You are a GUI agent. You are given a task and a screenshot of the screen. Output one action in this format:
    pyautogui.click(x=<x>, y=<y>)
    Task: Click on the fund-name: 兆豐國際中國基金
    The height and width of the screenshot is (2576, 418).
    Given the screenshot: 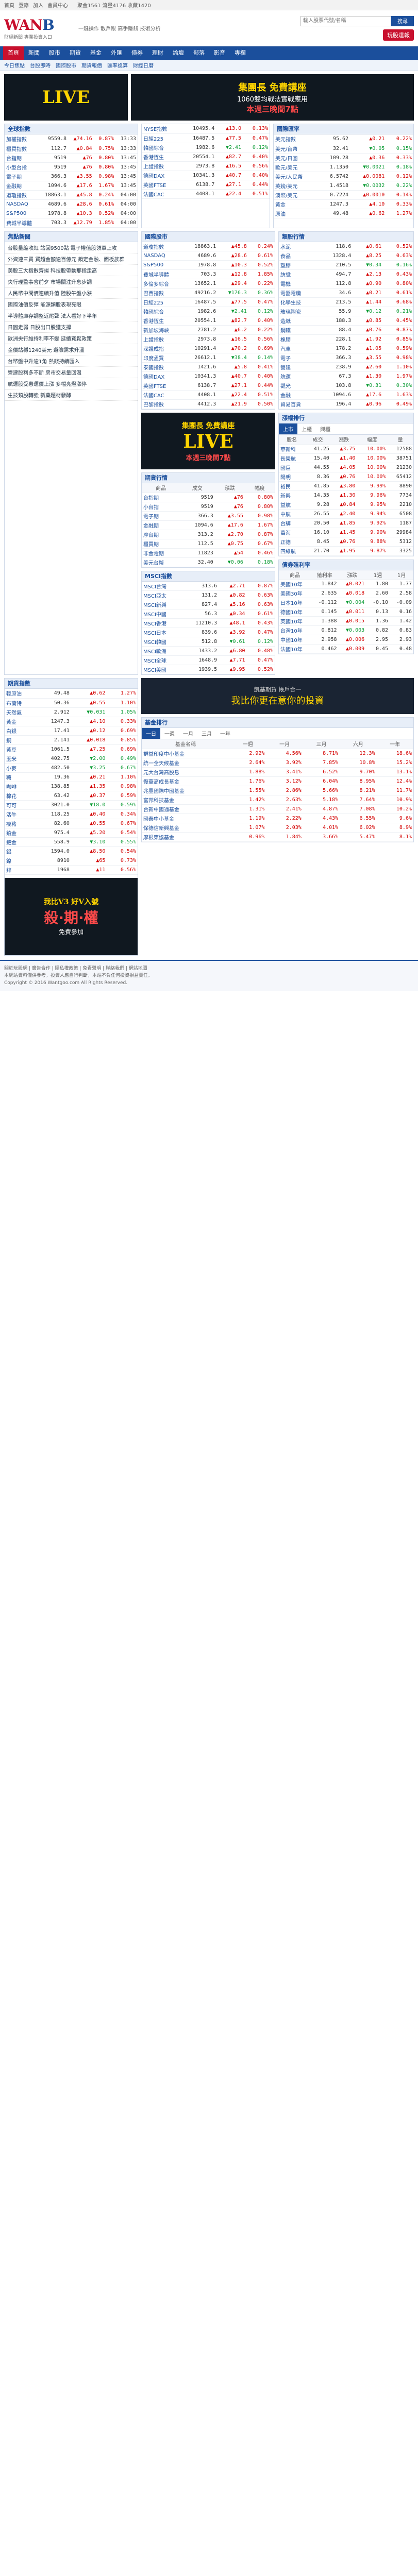 What is the action you would take?
    pyautogui.click(x=186, y=790)
    